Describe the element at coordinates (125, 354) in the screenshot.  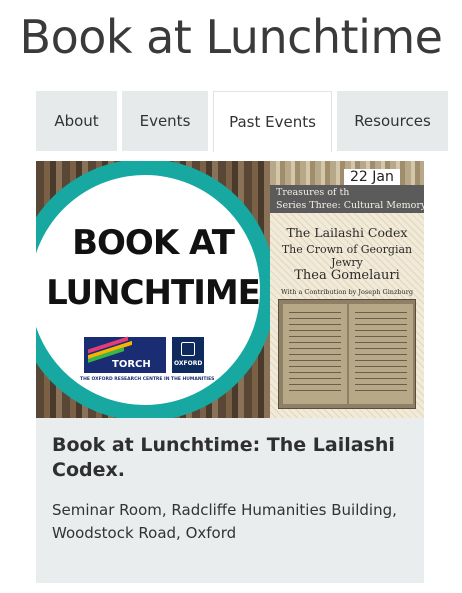
I see `torch-logo: TORCH` at that location.